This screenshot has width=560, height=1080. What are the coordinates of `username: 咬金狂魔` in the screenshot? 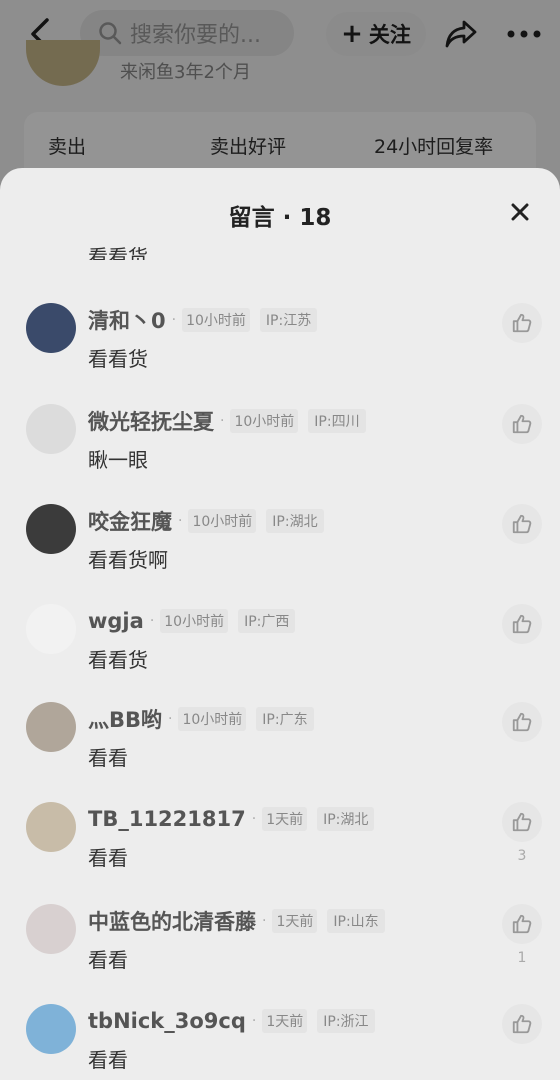 It's located at (130, 521).